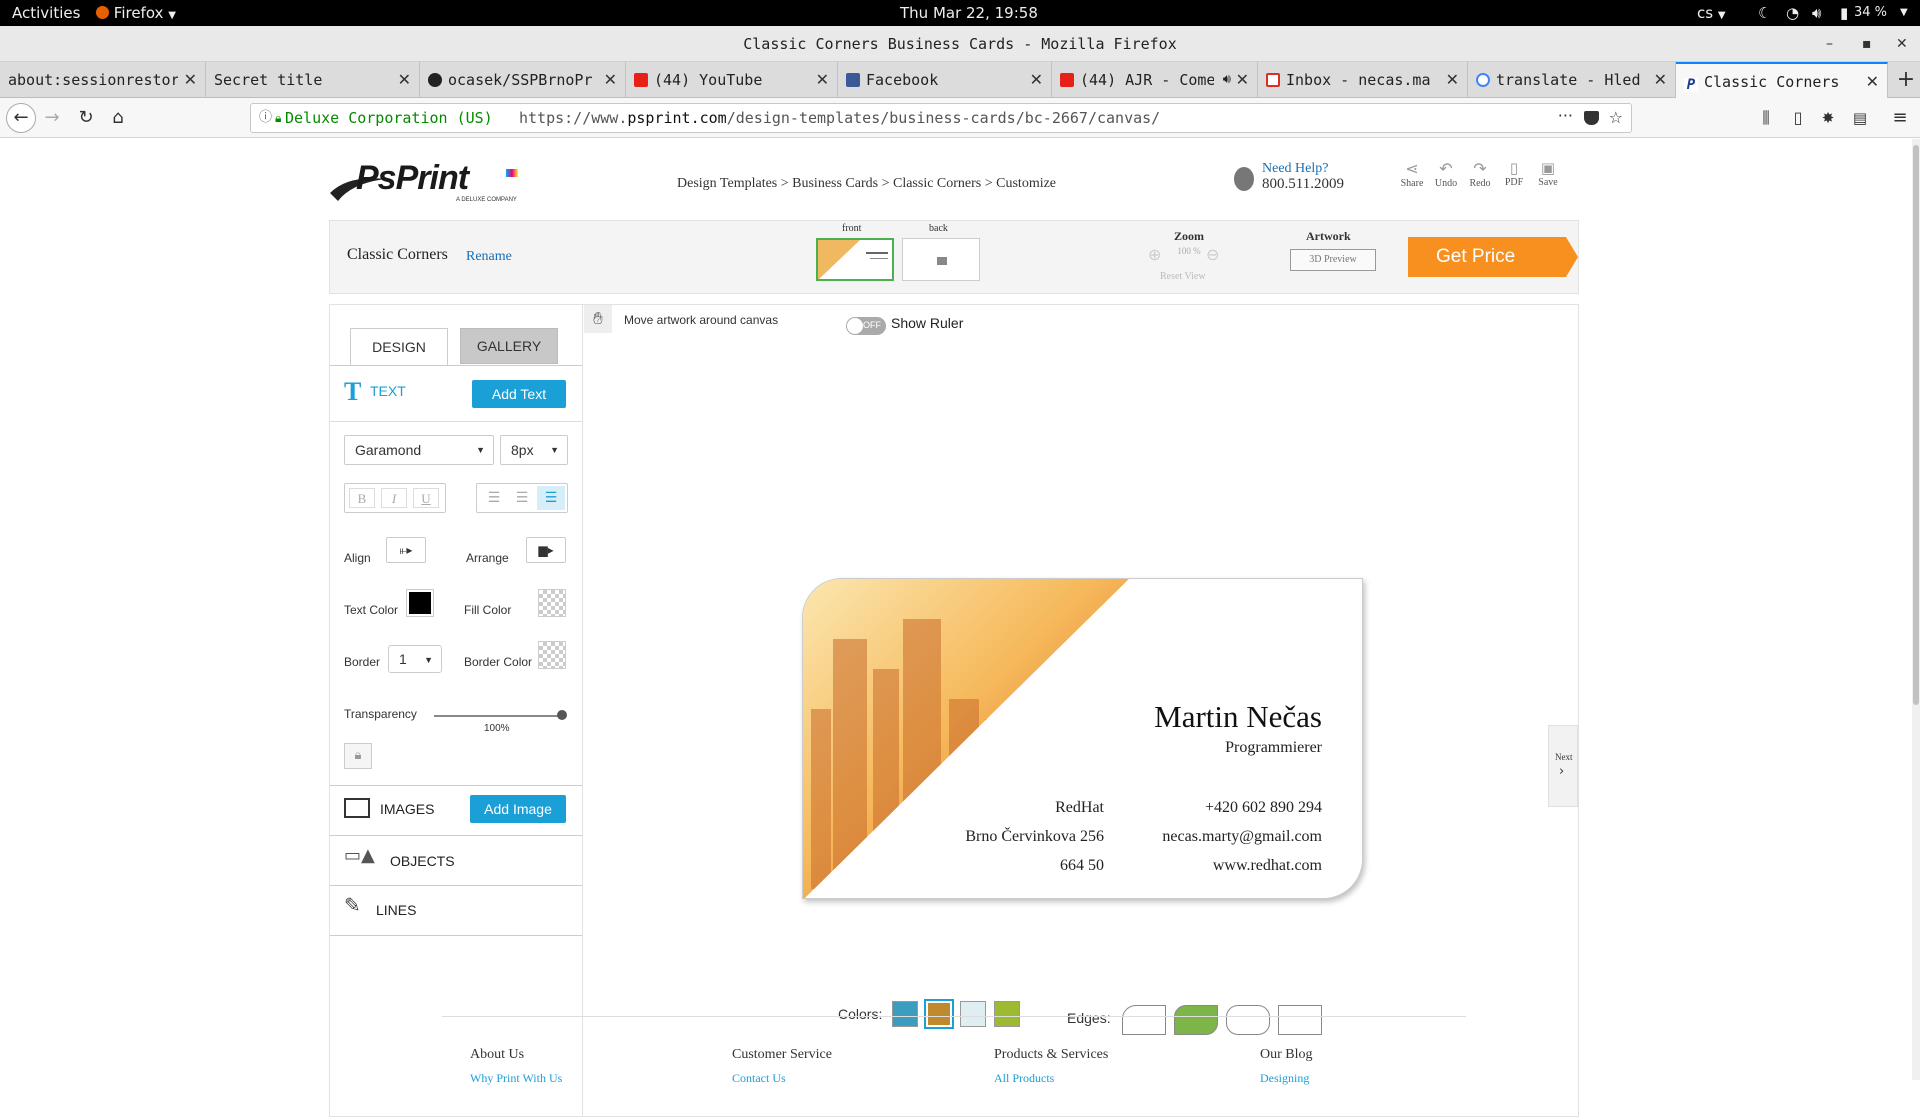 The height and width of the screenshot is (1117, 1920). What do you see at coordinates (420, 603) in the screenshot?
I see `text-color-swatch` at bounding box center [420, 603].